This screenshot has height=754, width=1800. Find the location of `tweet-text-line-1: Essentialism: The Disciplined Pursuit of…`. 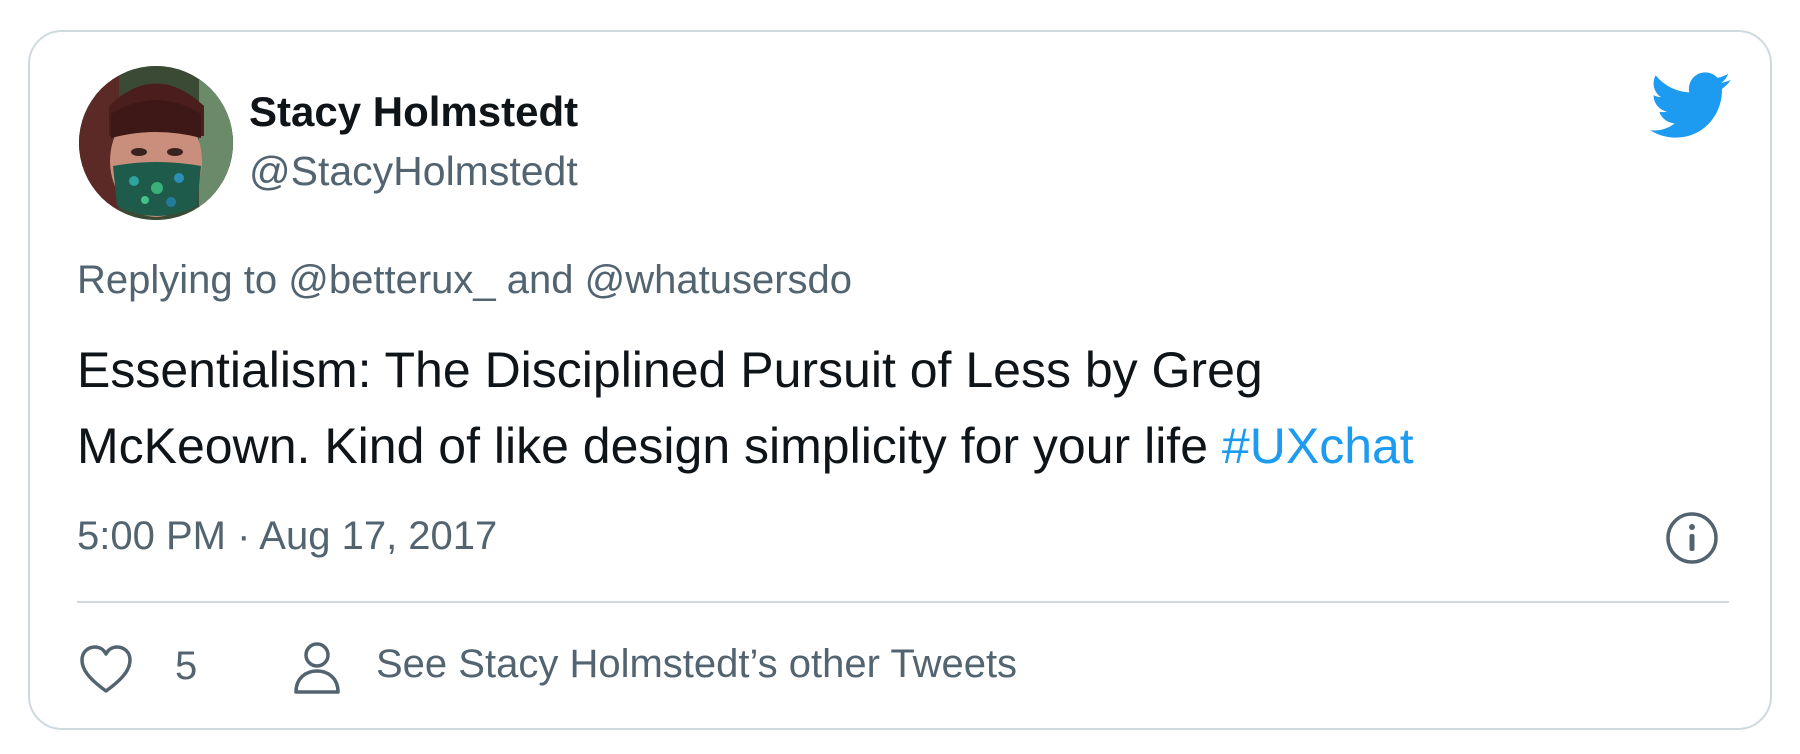

tweet-text-line-1: Essentialism: The Disciplined Pursuit of… is located at coordinates (670, 370).